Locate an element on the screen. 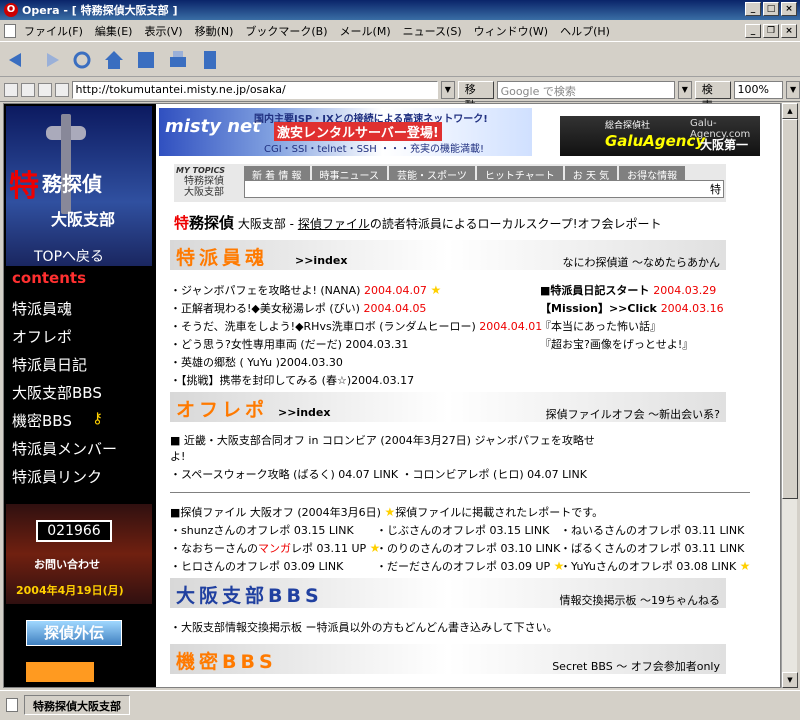 The image size is (800, 720). address-dropdown: ▼ is located at coordinates (447, 89).